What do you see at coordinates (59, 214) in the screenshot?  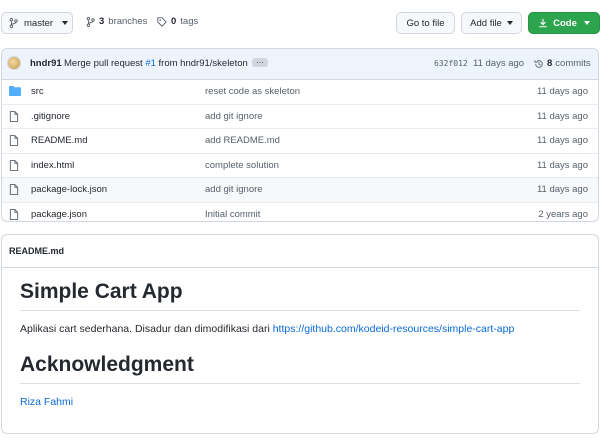 I see `file-name: package.json` at bounding box center [59, 214].